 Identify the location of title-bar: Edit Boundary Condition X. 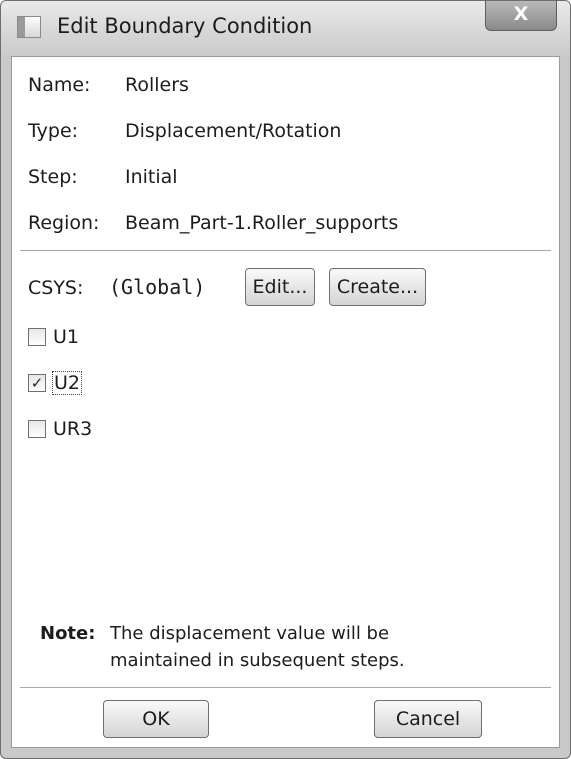
(285, 28).